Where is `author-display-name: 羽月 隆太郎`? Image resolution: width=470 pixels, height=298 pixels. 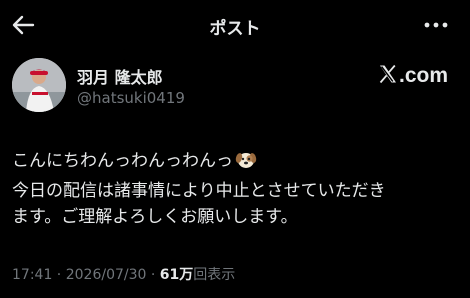
author-display-name: 羽月 隆太郎 is located at coordinates (120, 76).